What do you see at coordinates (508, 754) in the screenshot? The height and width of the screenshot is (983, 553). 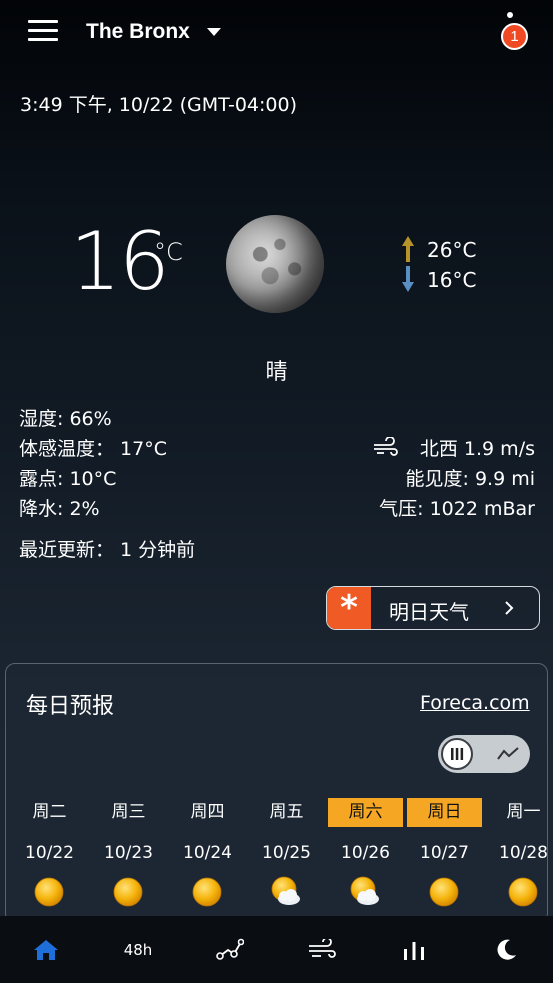 I see `line-graph-icon` at bounding box center [508, 754].